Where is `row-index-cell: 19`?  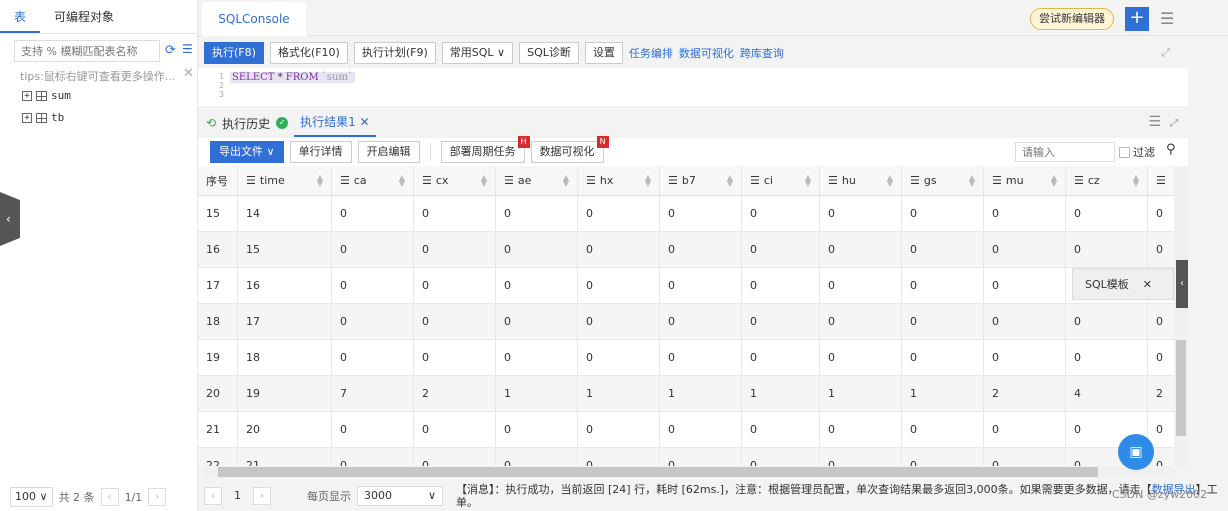 row-index-cell: 19 is located at coordinates (218, 357).